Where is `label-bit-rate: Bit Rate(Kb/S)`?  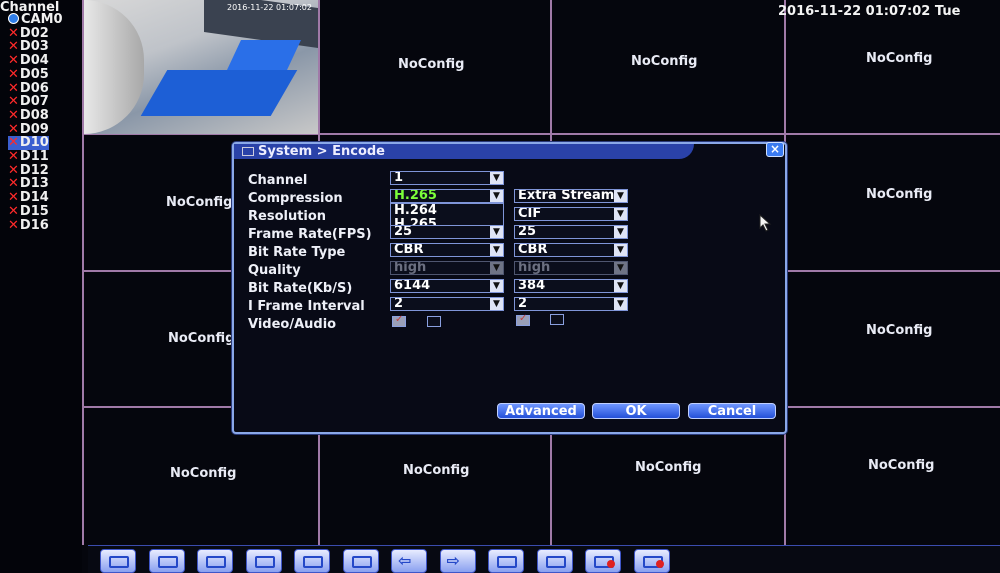 label-bit-rate: Bit Rate(Kb/S) is located at coordinates (300, 288).